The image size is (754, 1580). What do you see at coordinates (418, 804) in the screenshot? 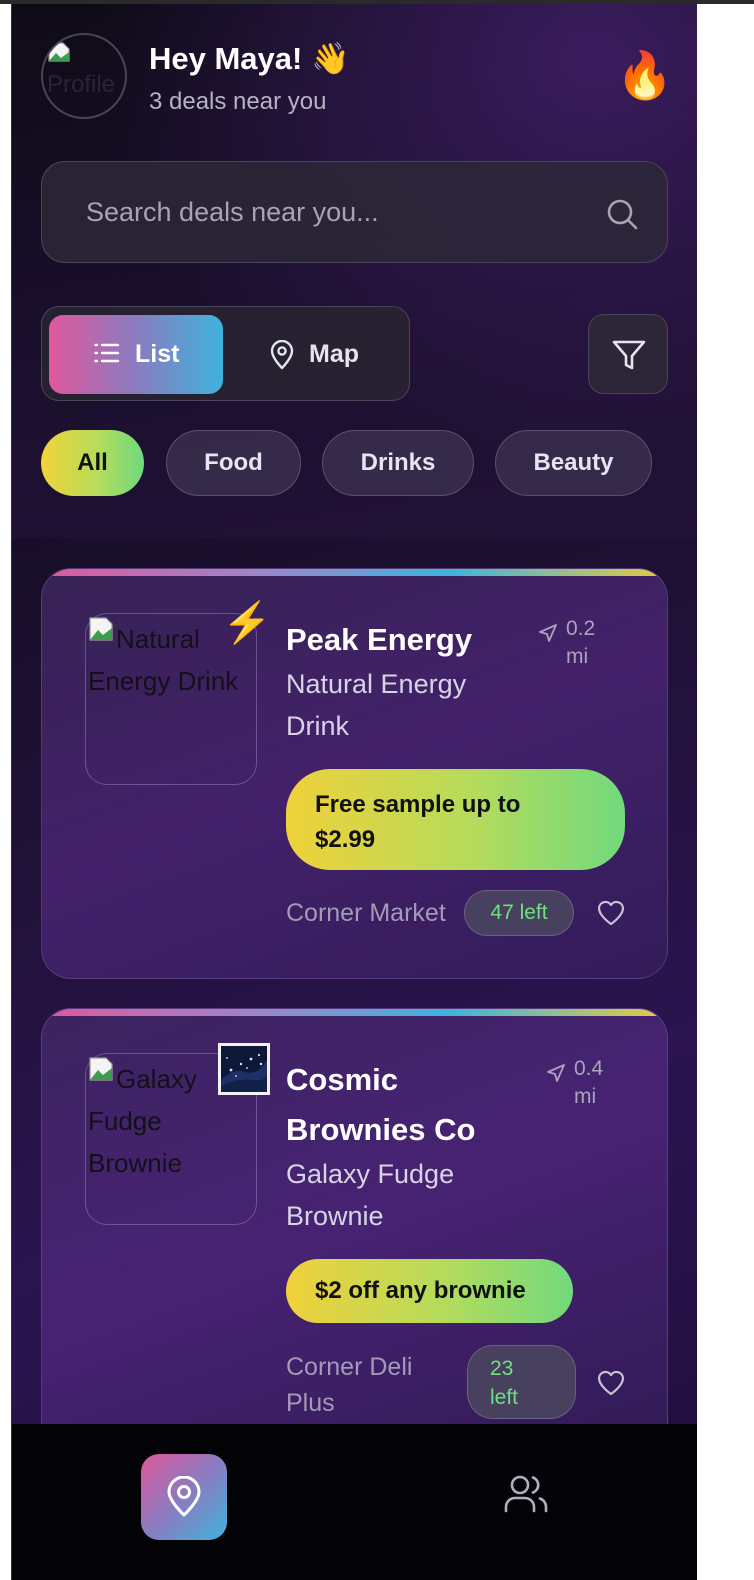
I see `offer-line: Free sample up to` at bounding box center [418, 804].